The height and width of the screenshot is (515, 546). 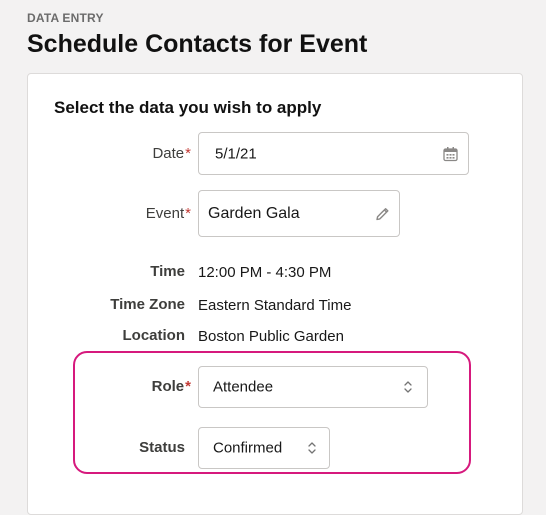 What do you see at coordinates (254, 213) in the screenshot?
I see `event-value: Garden Gala` at bounding box center [254, 213].